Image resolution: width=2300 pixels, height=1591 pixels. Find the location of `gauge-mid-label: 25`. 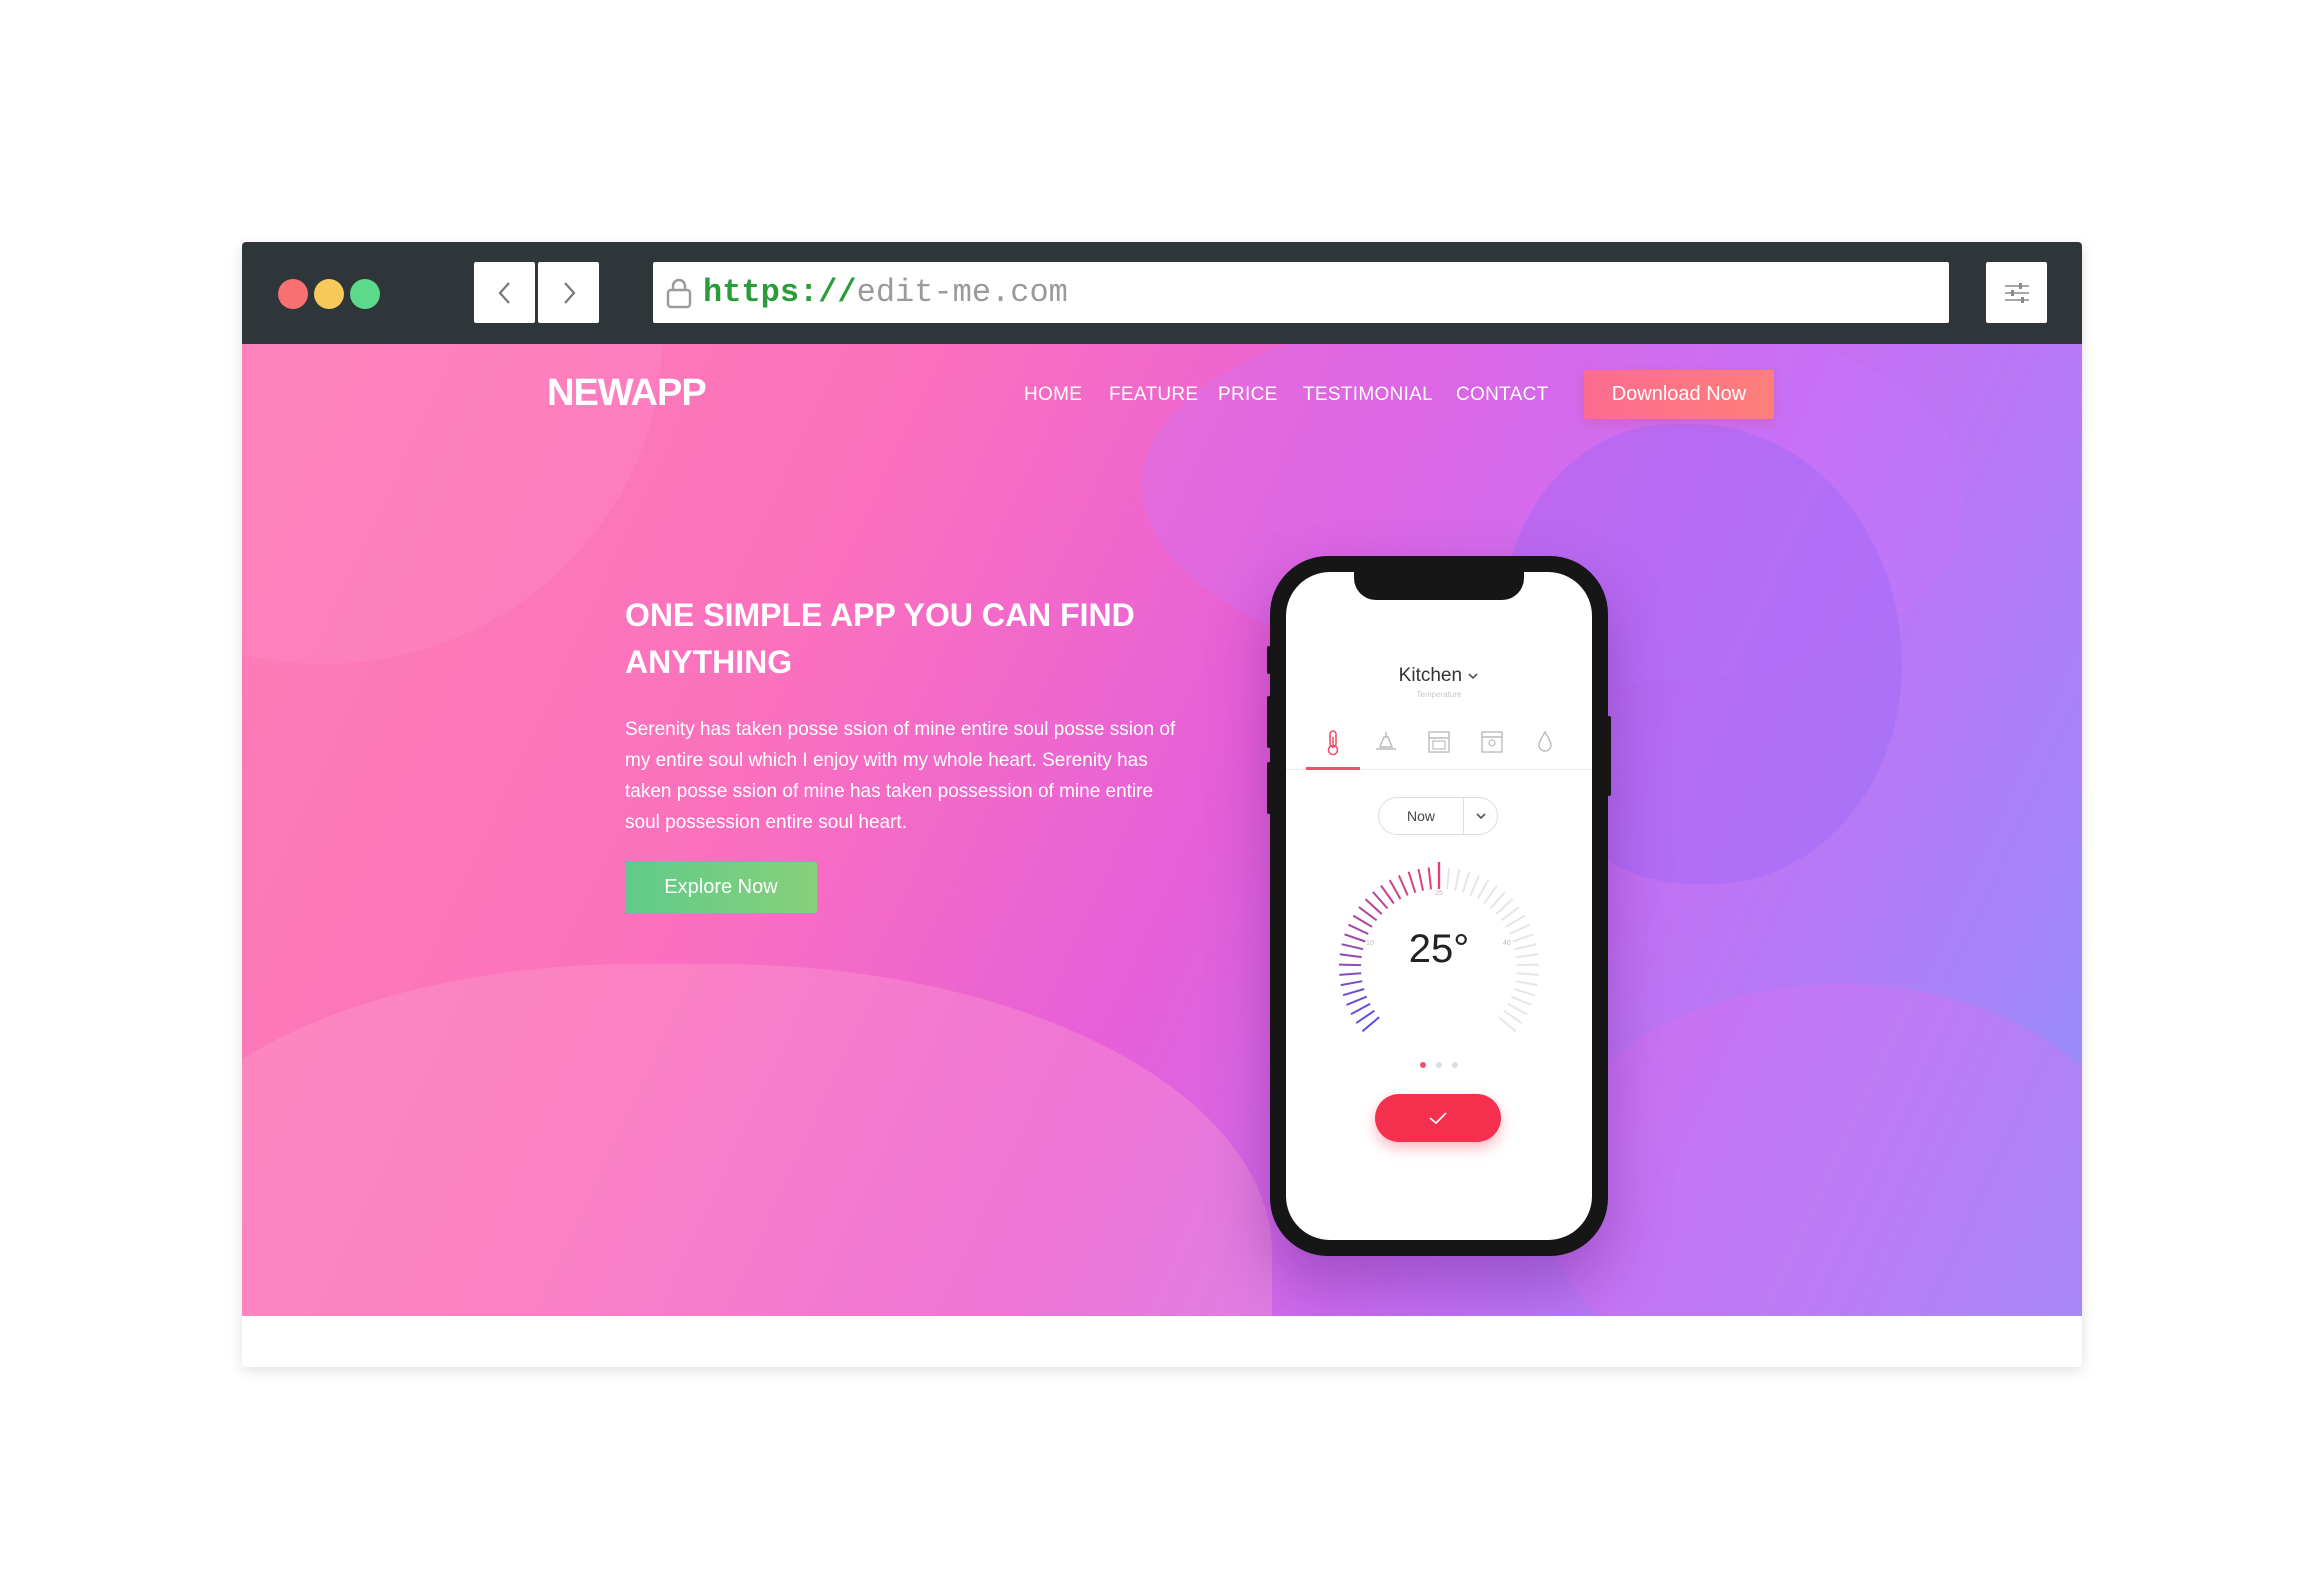

gauge-mid-label: 25 is located at coordinates (1439, 893).